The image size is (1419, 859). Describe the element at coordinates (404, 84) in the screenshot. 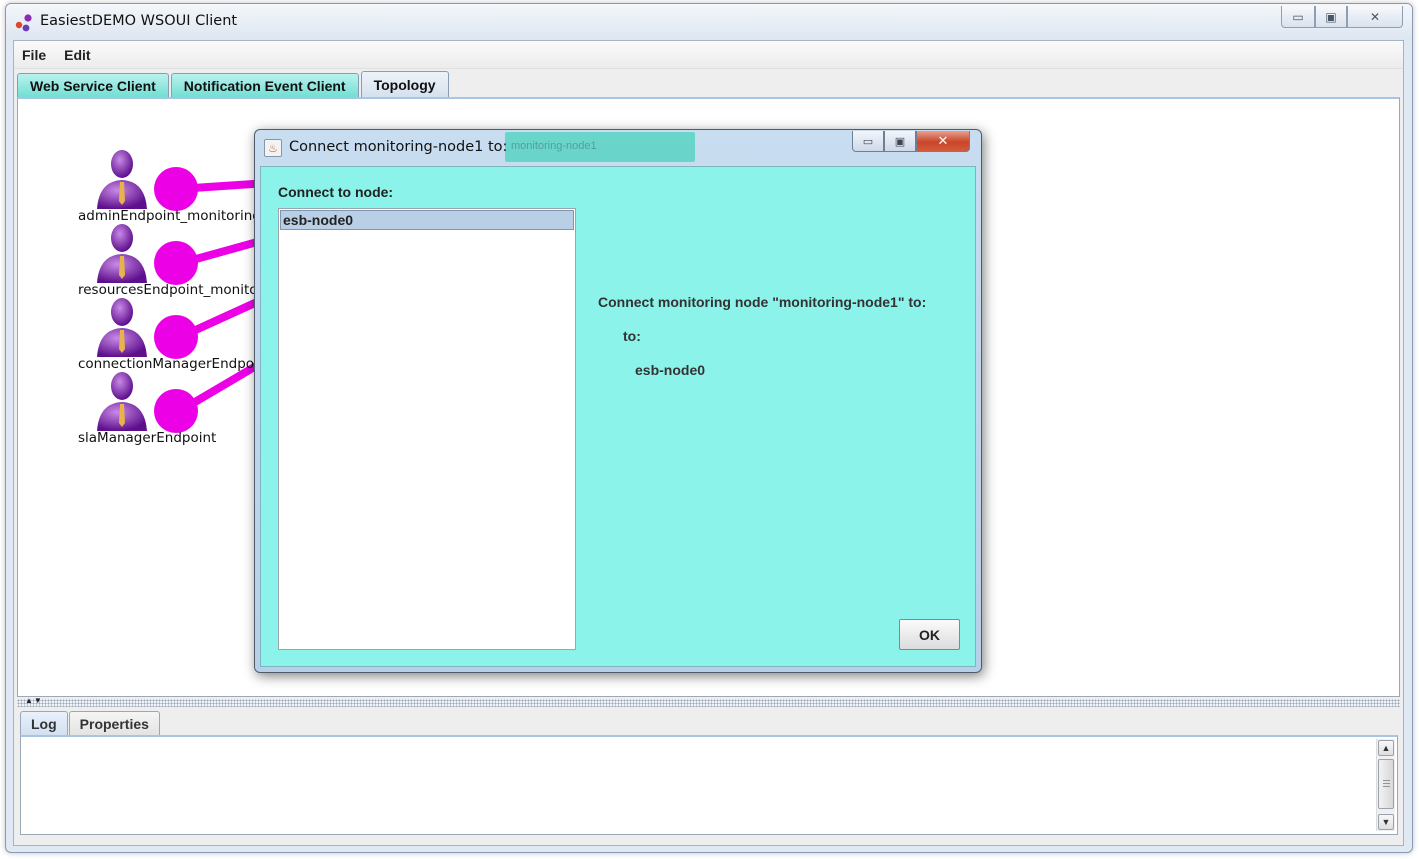

I see `tab-topology: Topology` at that location.